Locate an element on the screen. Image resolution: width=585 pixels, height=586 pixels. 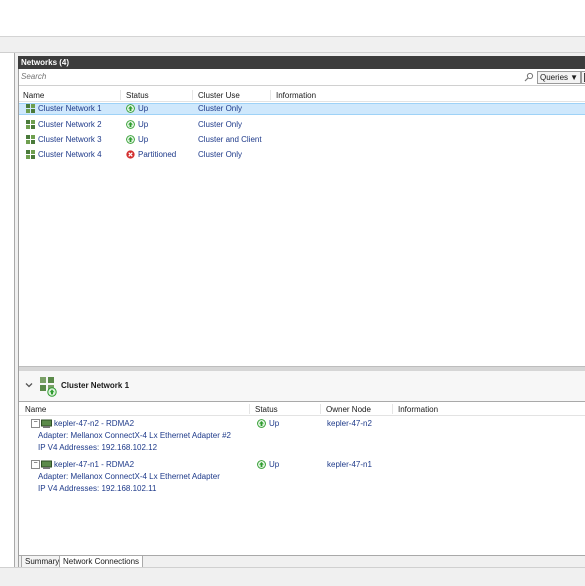
status-error-icon is located at coordinates (130, 154).